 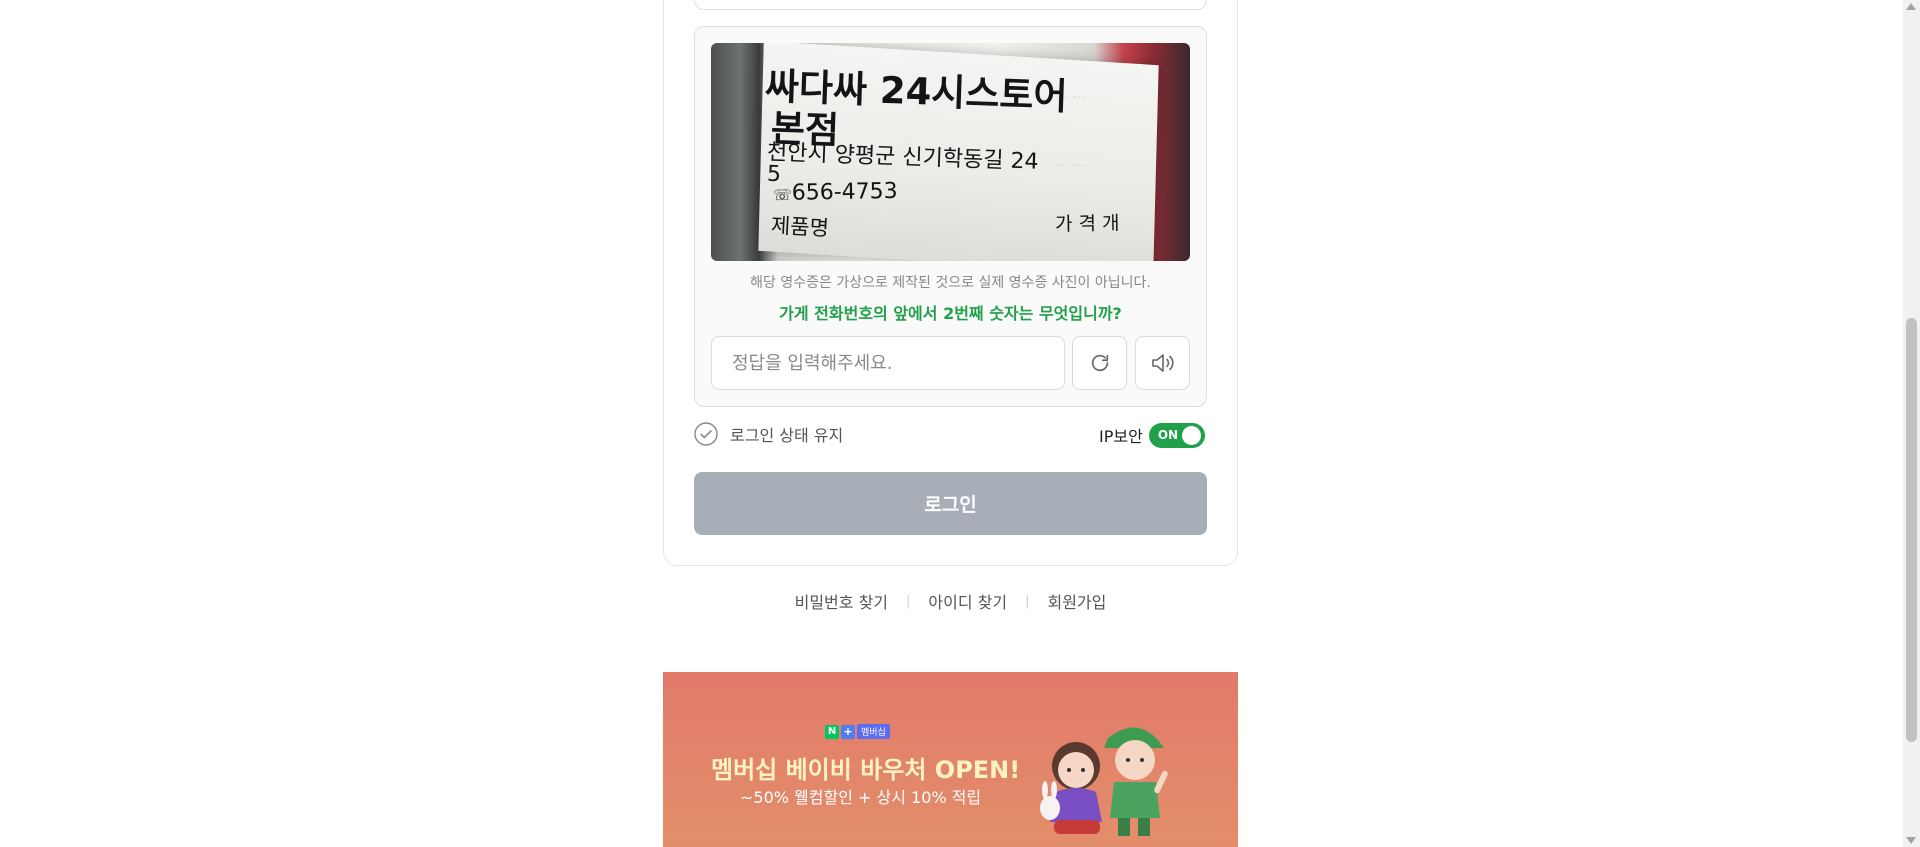 I want to click on refresh-icon, so click(x=1099, y=363).